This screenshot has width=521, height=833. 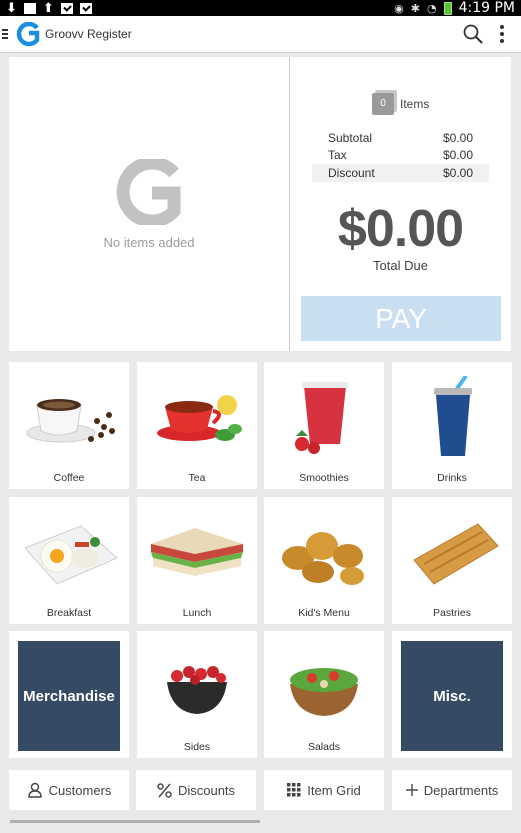 I want to click on category-merchandise: Merchandise, so click(x=69, y=694).